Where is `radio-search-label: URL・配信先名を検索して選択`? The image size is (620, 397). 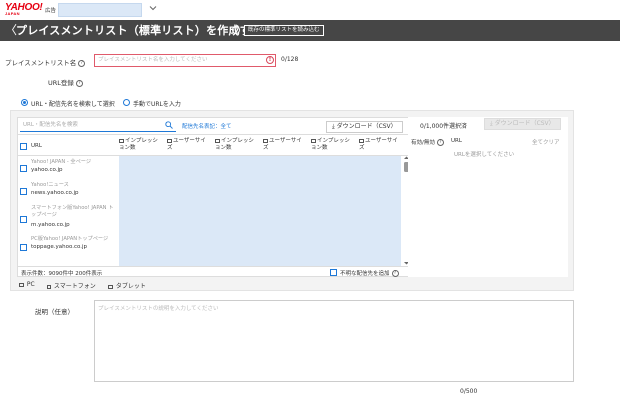
radio-search-label: URL・配信先名を検索して選択 is located at coordinates (73, 103).